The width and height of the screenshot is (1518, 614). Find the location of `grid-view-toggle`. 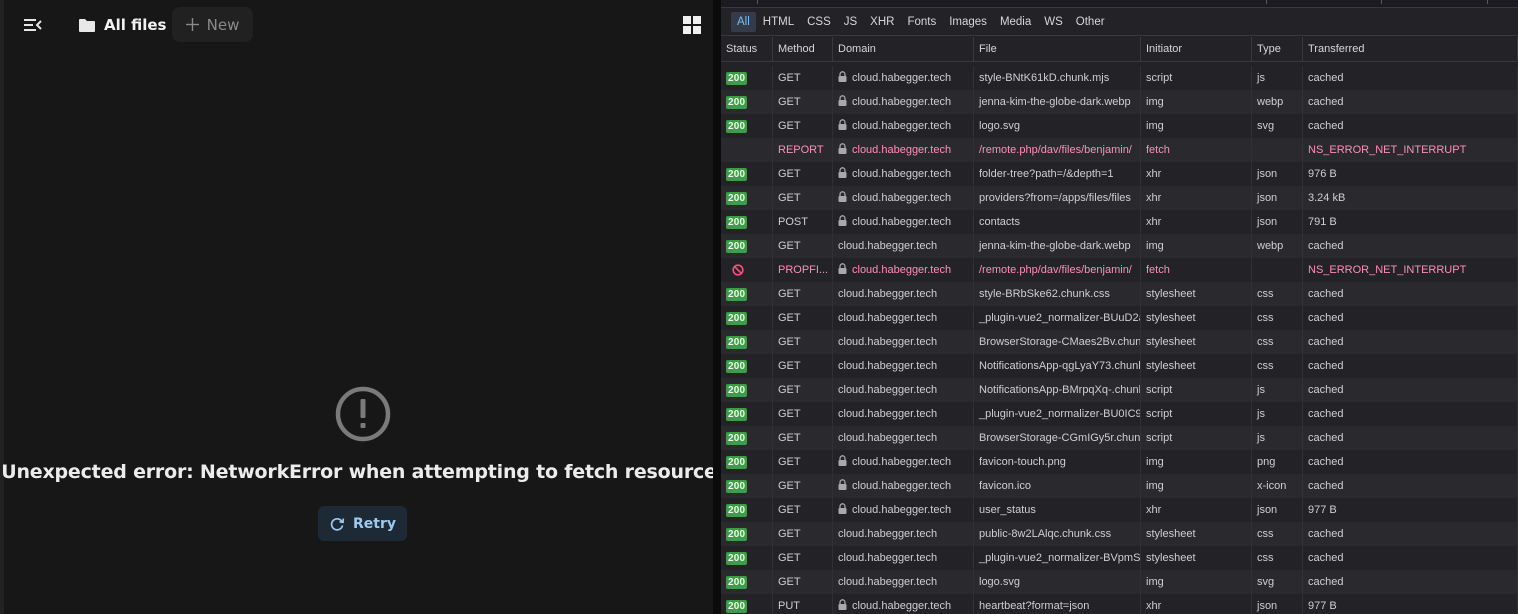

grid-view-toggle is located at coordinates (692, 25).